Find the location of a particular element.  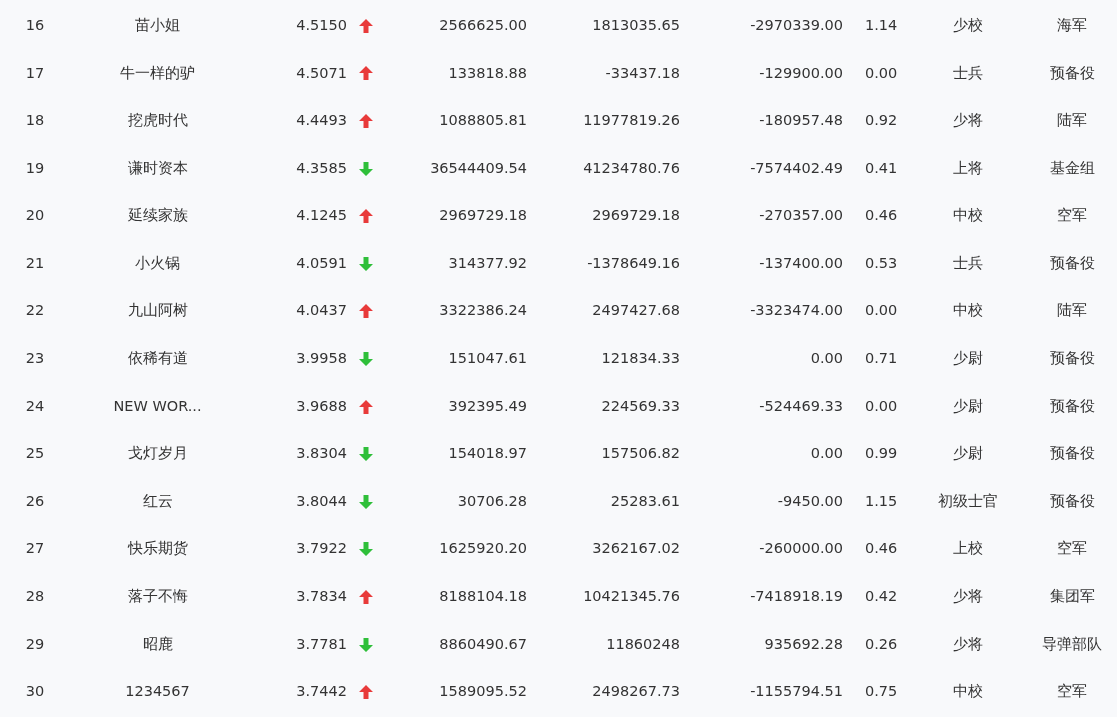

trader-name: 快乐期货 is located at coordinates (157, 548).